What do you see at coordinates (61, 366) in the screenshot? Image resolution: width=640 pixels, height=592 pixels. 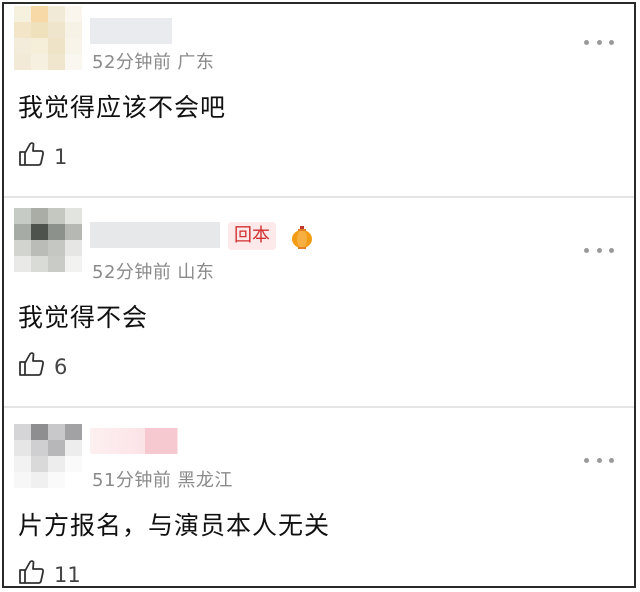 I see `like-count: 6` at bounding box center [61, 366].